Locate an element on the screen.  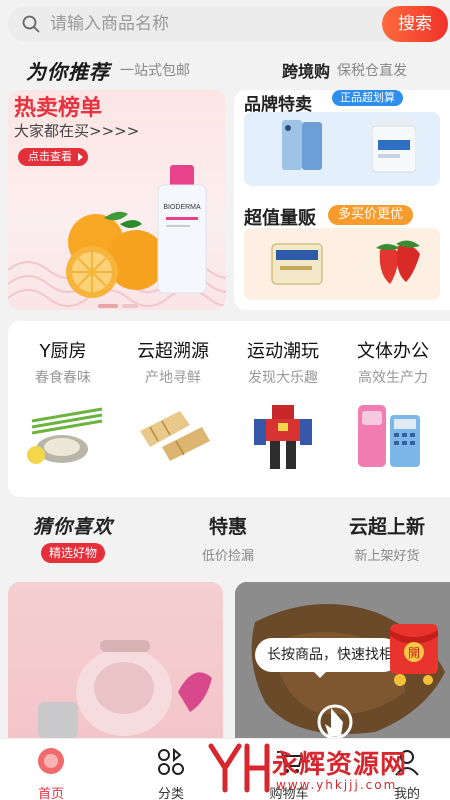
carousel-dots is located at coordinates (118, 306).